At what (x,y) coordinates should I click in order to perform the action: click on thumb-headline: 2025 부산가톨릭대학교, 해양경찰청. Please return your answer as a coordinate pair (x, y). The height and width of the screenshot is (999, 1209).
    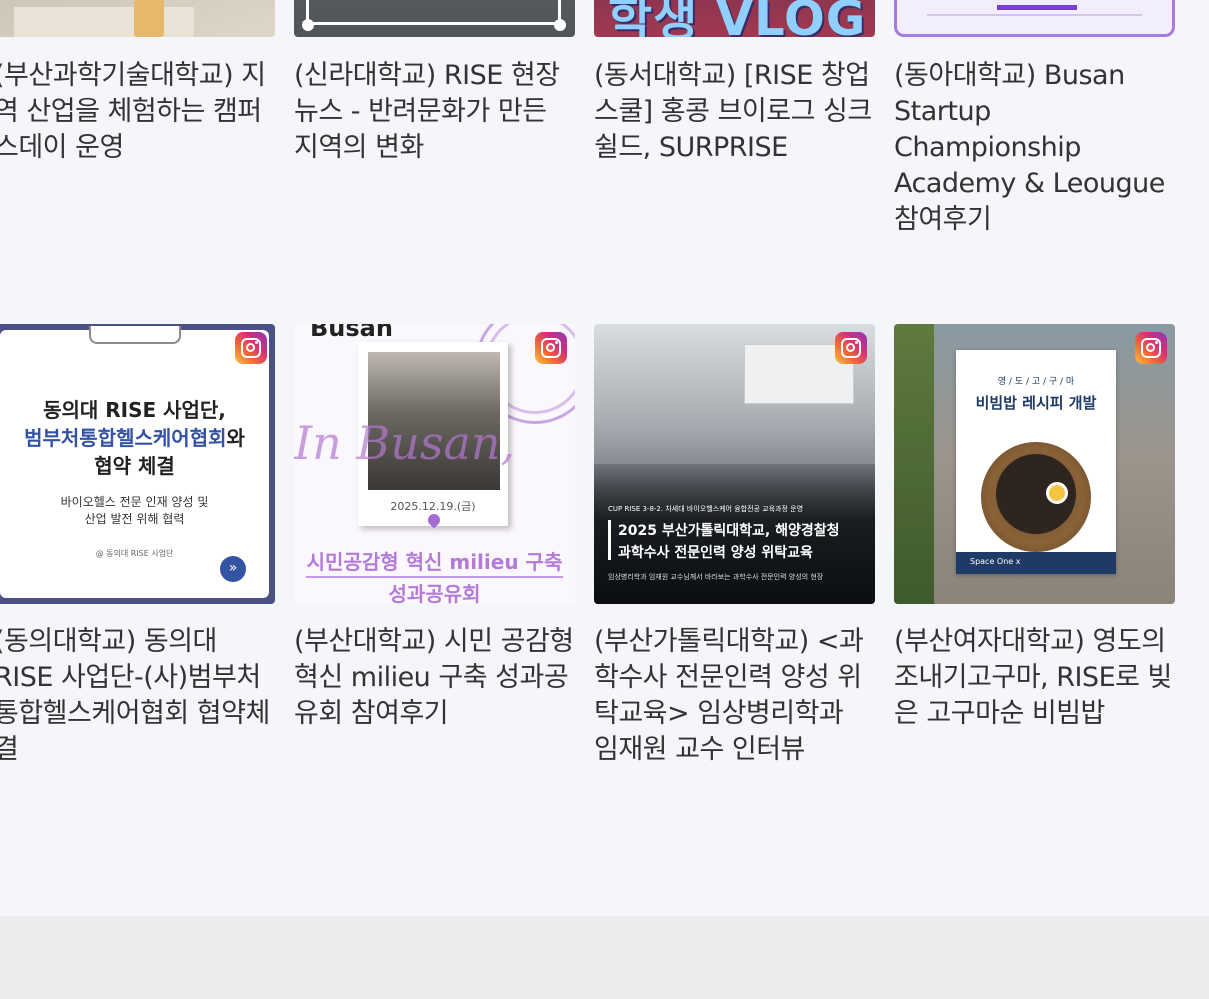
    Looking at the image, I should click on (729, 531).